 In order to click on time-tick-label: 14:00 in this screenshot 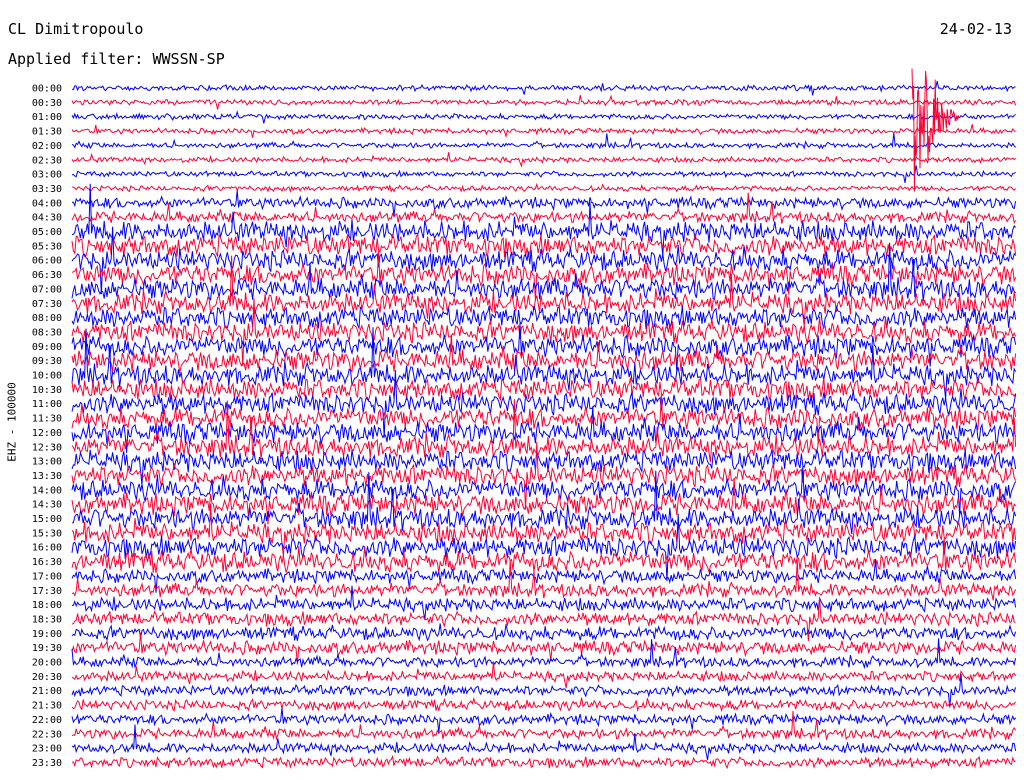, I will do `click(47, 490)`.